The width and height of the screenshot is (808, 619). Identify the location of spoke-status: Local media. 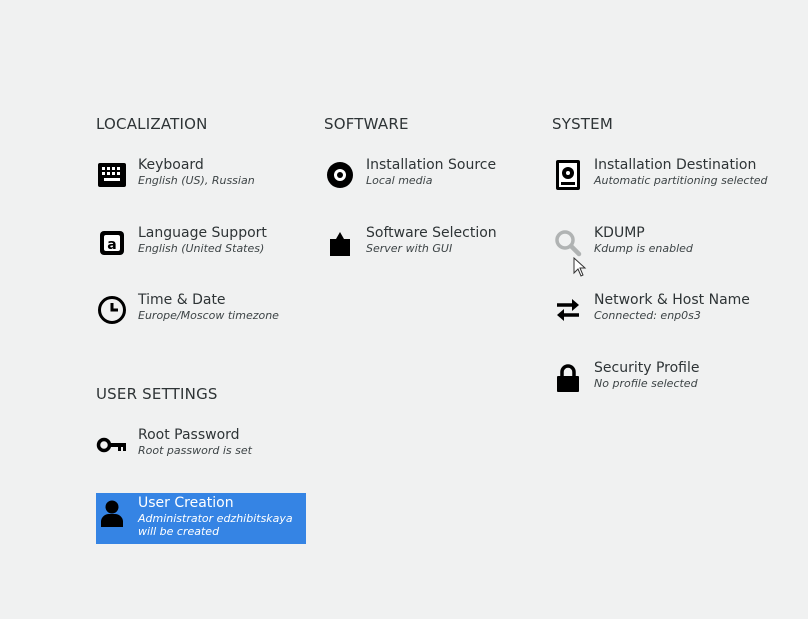
(399, 180).